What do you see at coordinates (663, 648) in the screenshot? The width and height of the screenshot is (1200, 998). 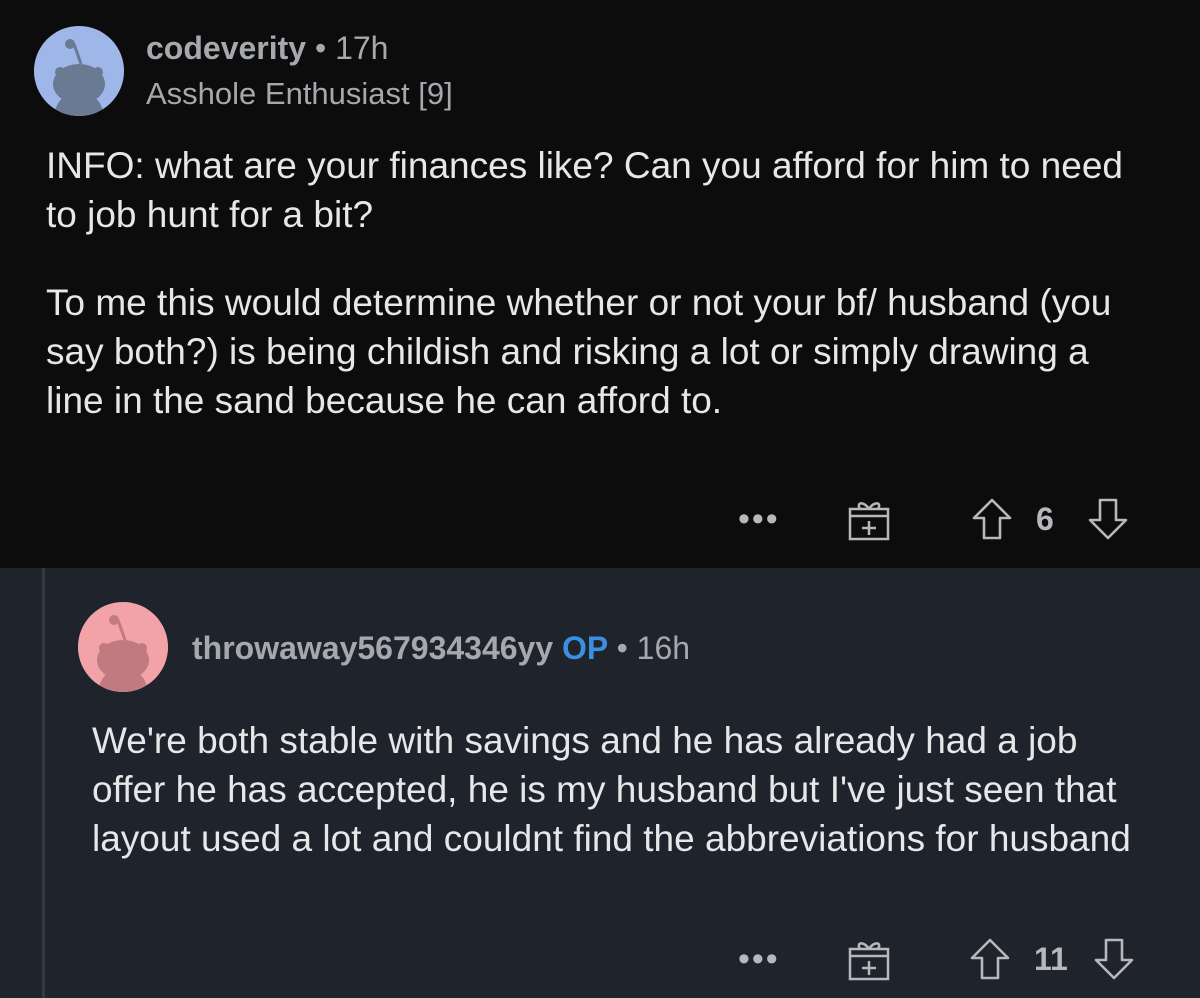 I see `timestamp: 16h` at bounding box center [663, 648].